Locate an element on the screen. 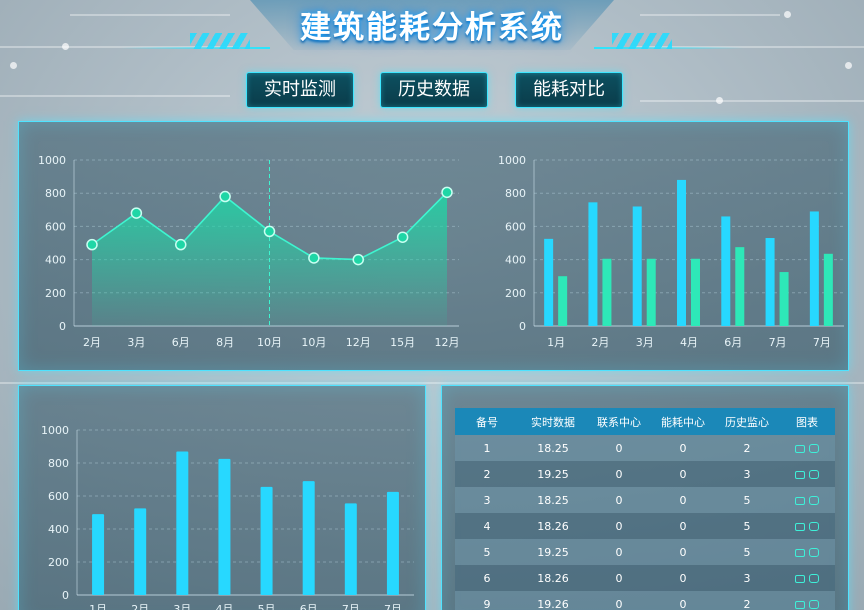 Image resolution: width=864 pixels, height=610 pixels. table-row: 4 18.26 0 0 5 is located at coordinates (645, 526).